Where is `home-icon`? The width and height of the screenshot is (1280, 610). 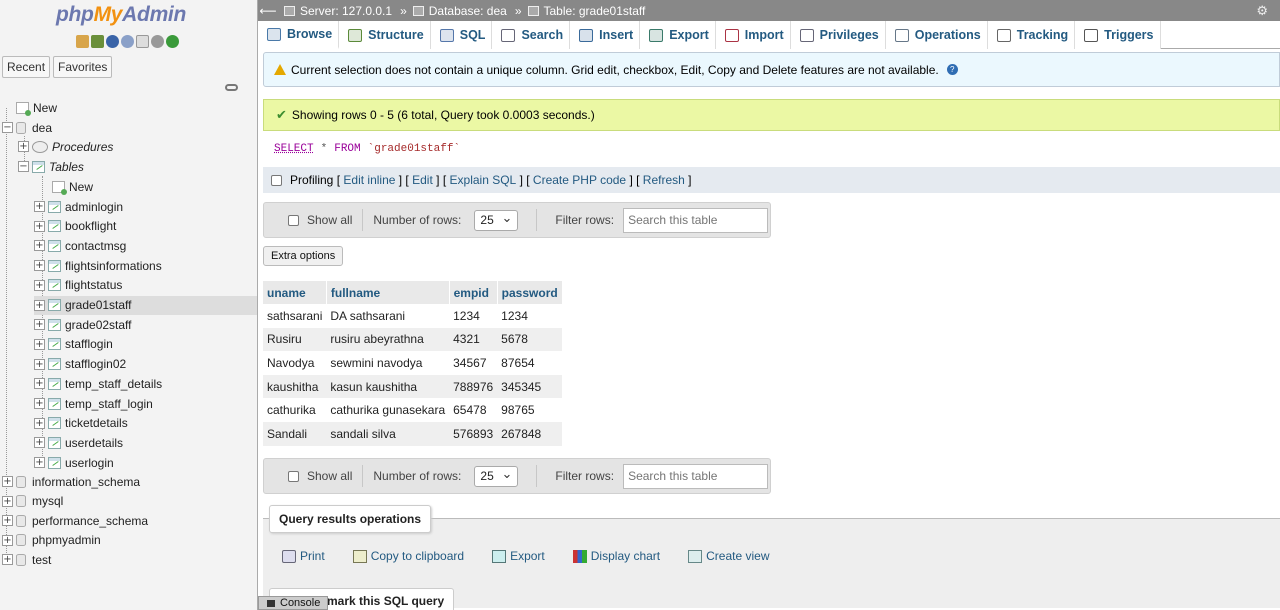
home-icon is located at coordinates (82, 41).